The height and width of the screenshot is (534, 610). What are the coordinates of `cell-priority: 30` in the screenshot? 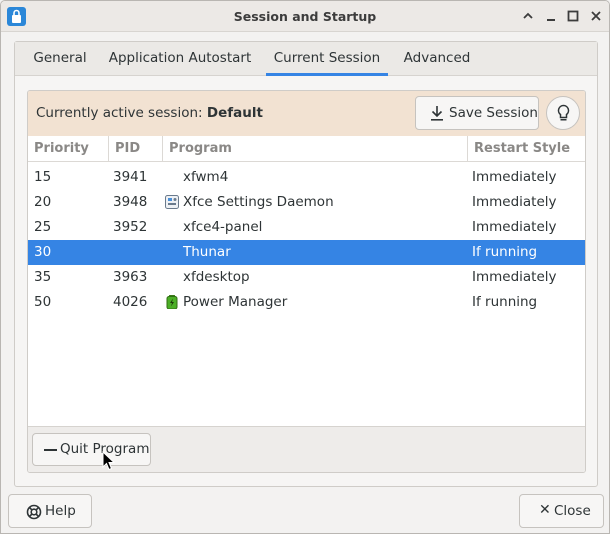 It's located at (43, 252).